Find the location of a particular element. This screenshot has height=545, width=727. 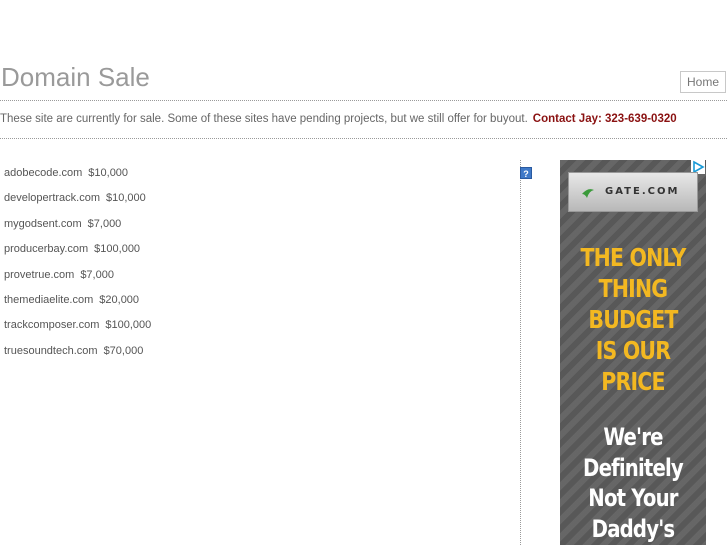

list-item: developertrack.com $10,000 is located at coordinates (77, 204).